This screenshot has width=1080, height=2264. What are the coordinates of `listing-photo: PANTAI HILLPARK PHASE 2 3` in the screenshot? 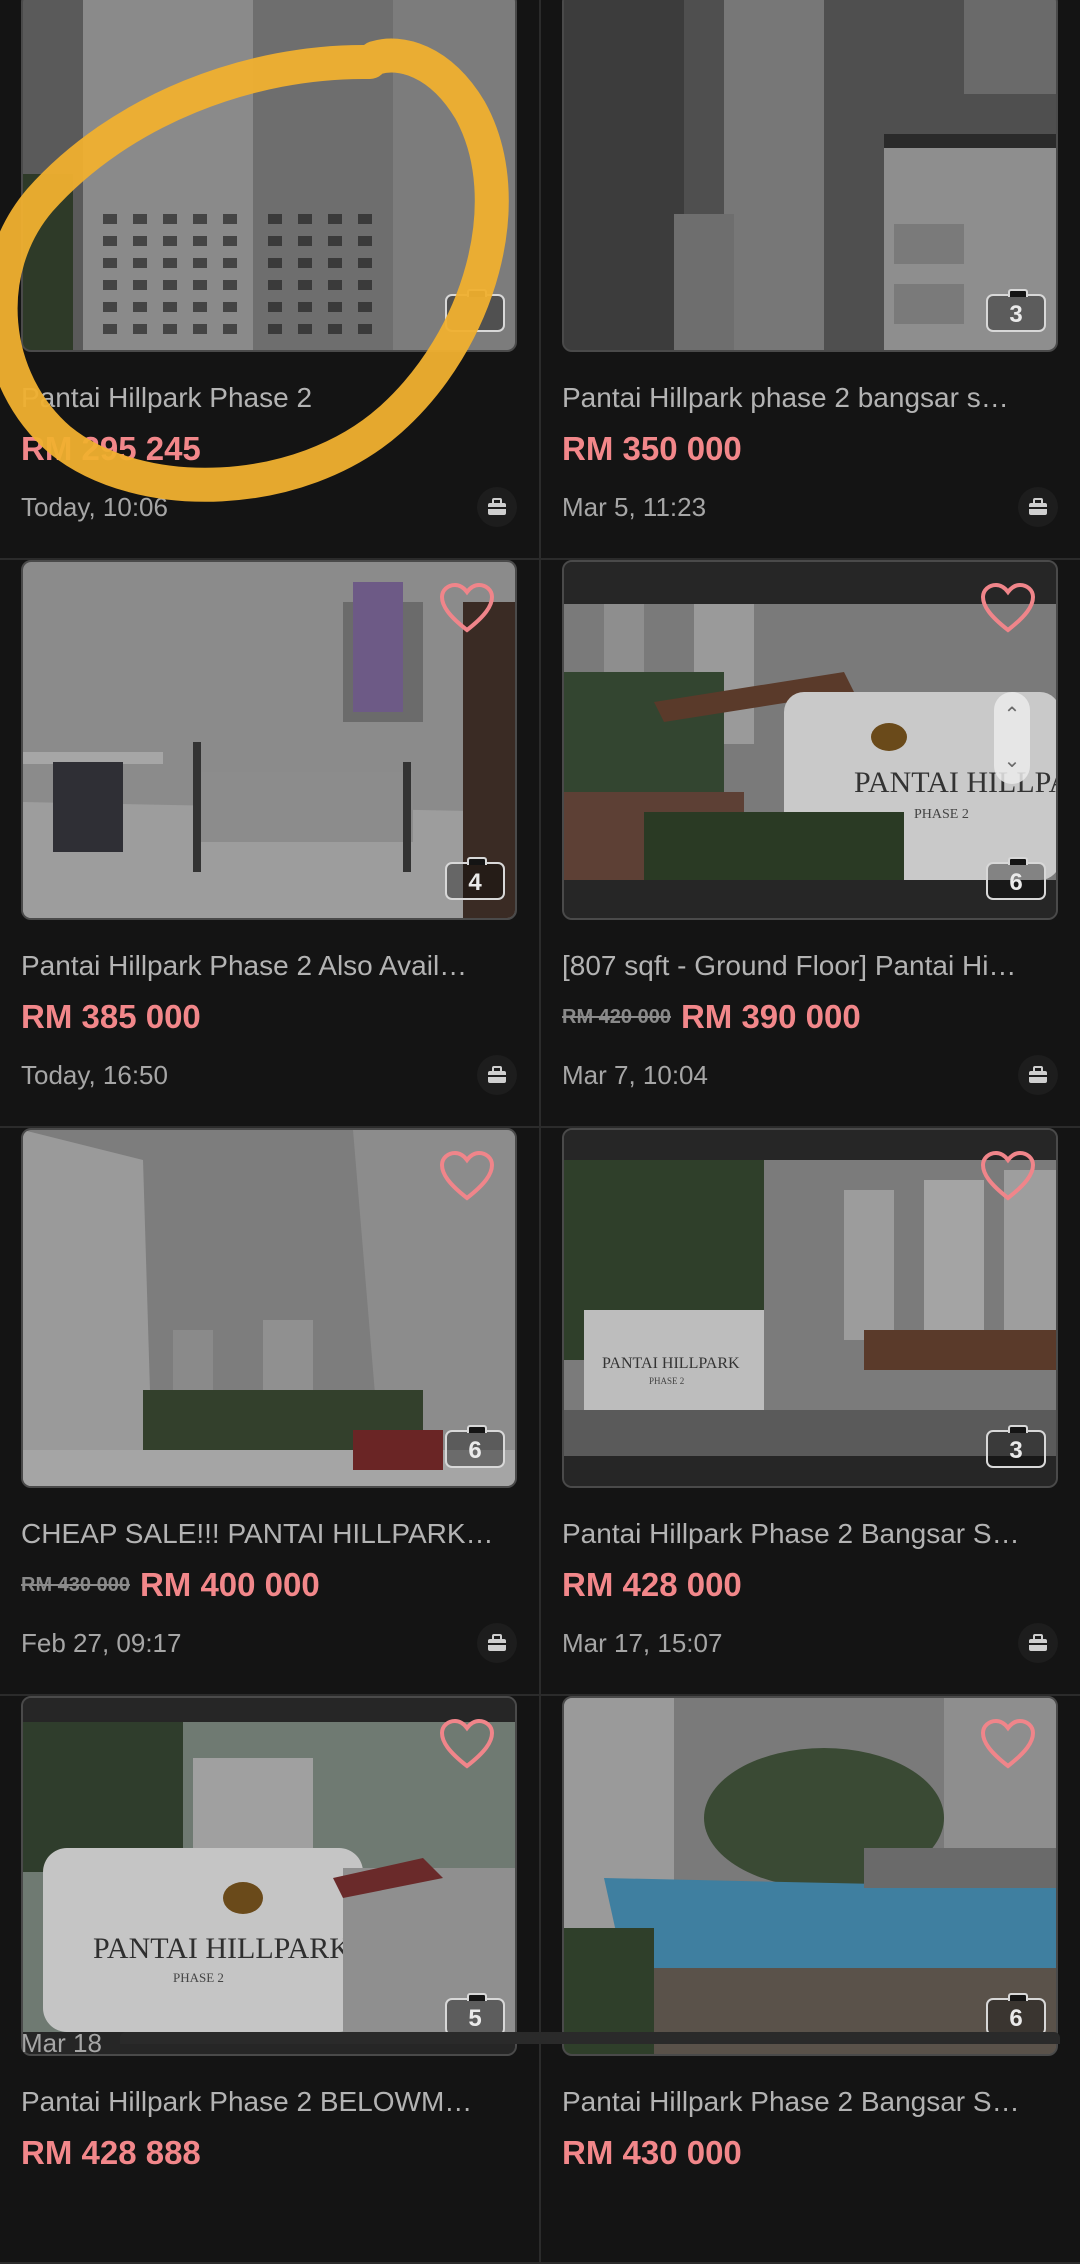 It's located at (810, 1308).